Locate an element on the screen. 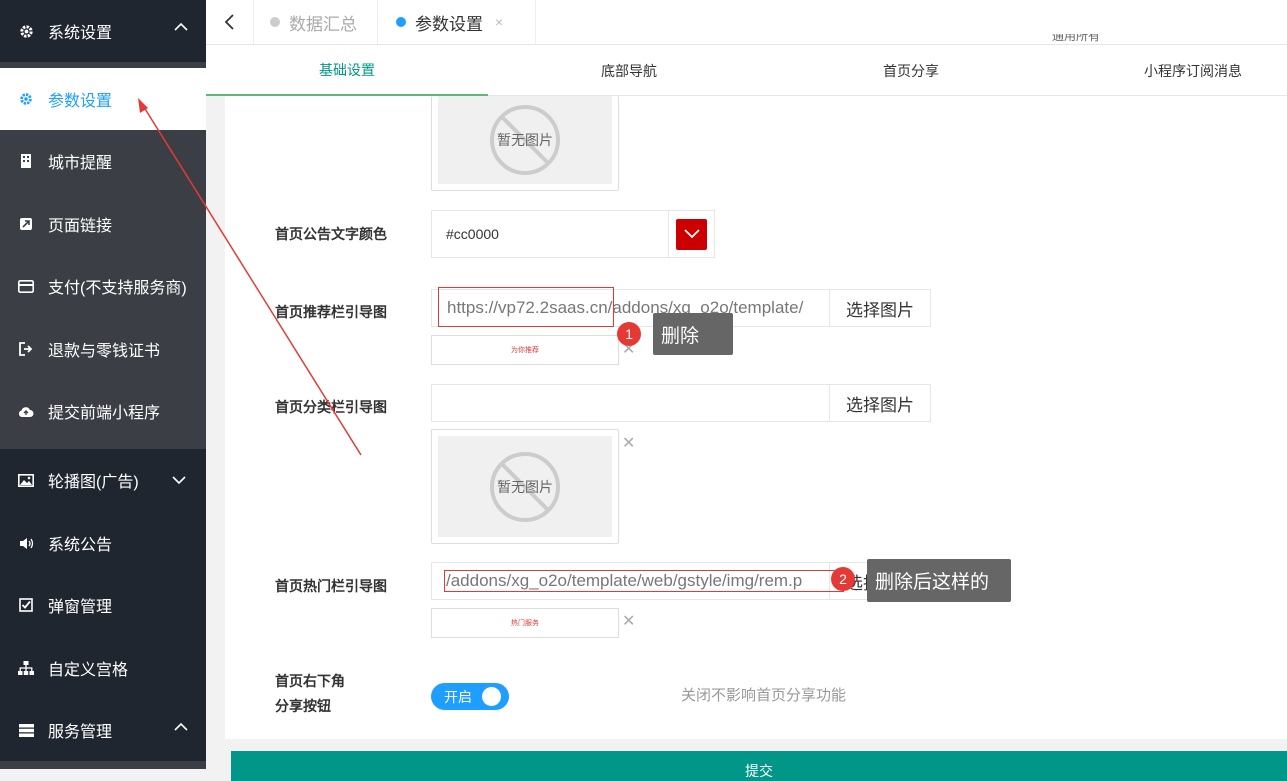 This screenshot has height=781, width=1287. hot-image-thumb: 热门服务 is located at coordinates (525, 623).